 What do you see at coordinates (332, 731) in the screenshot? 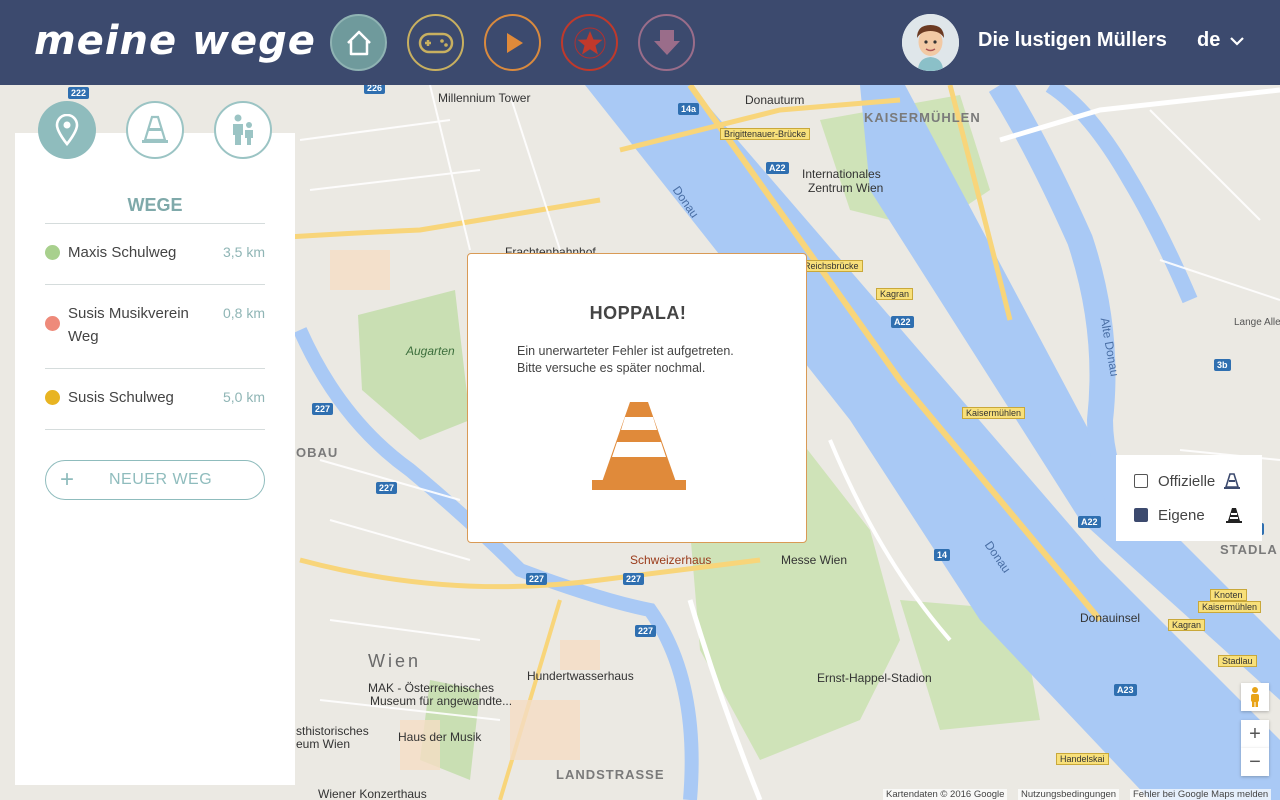
I see `map-label-historisches: sthistorisches` at bounding box center [332, 731].